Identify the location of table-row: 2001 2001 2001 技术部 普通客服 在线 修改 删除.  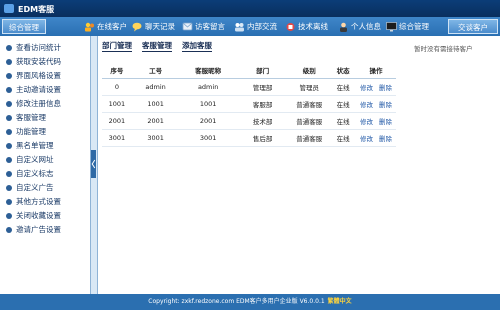
(249, 121).